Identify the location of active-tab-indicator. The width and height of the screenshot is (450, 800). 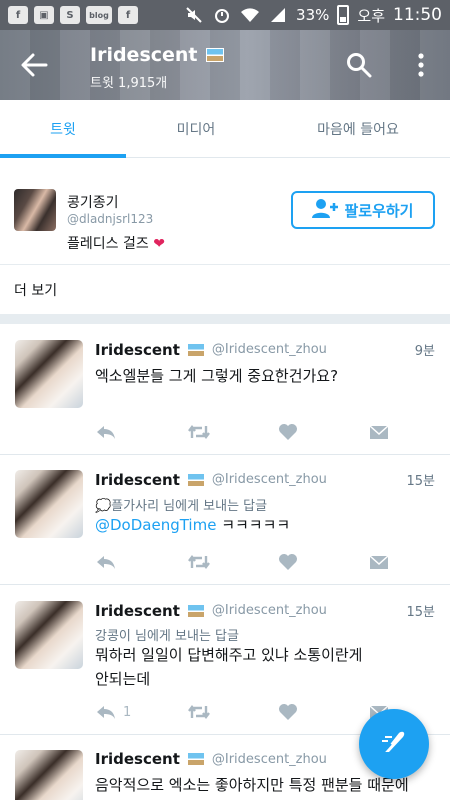
(63, 156).